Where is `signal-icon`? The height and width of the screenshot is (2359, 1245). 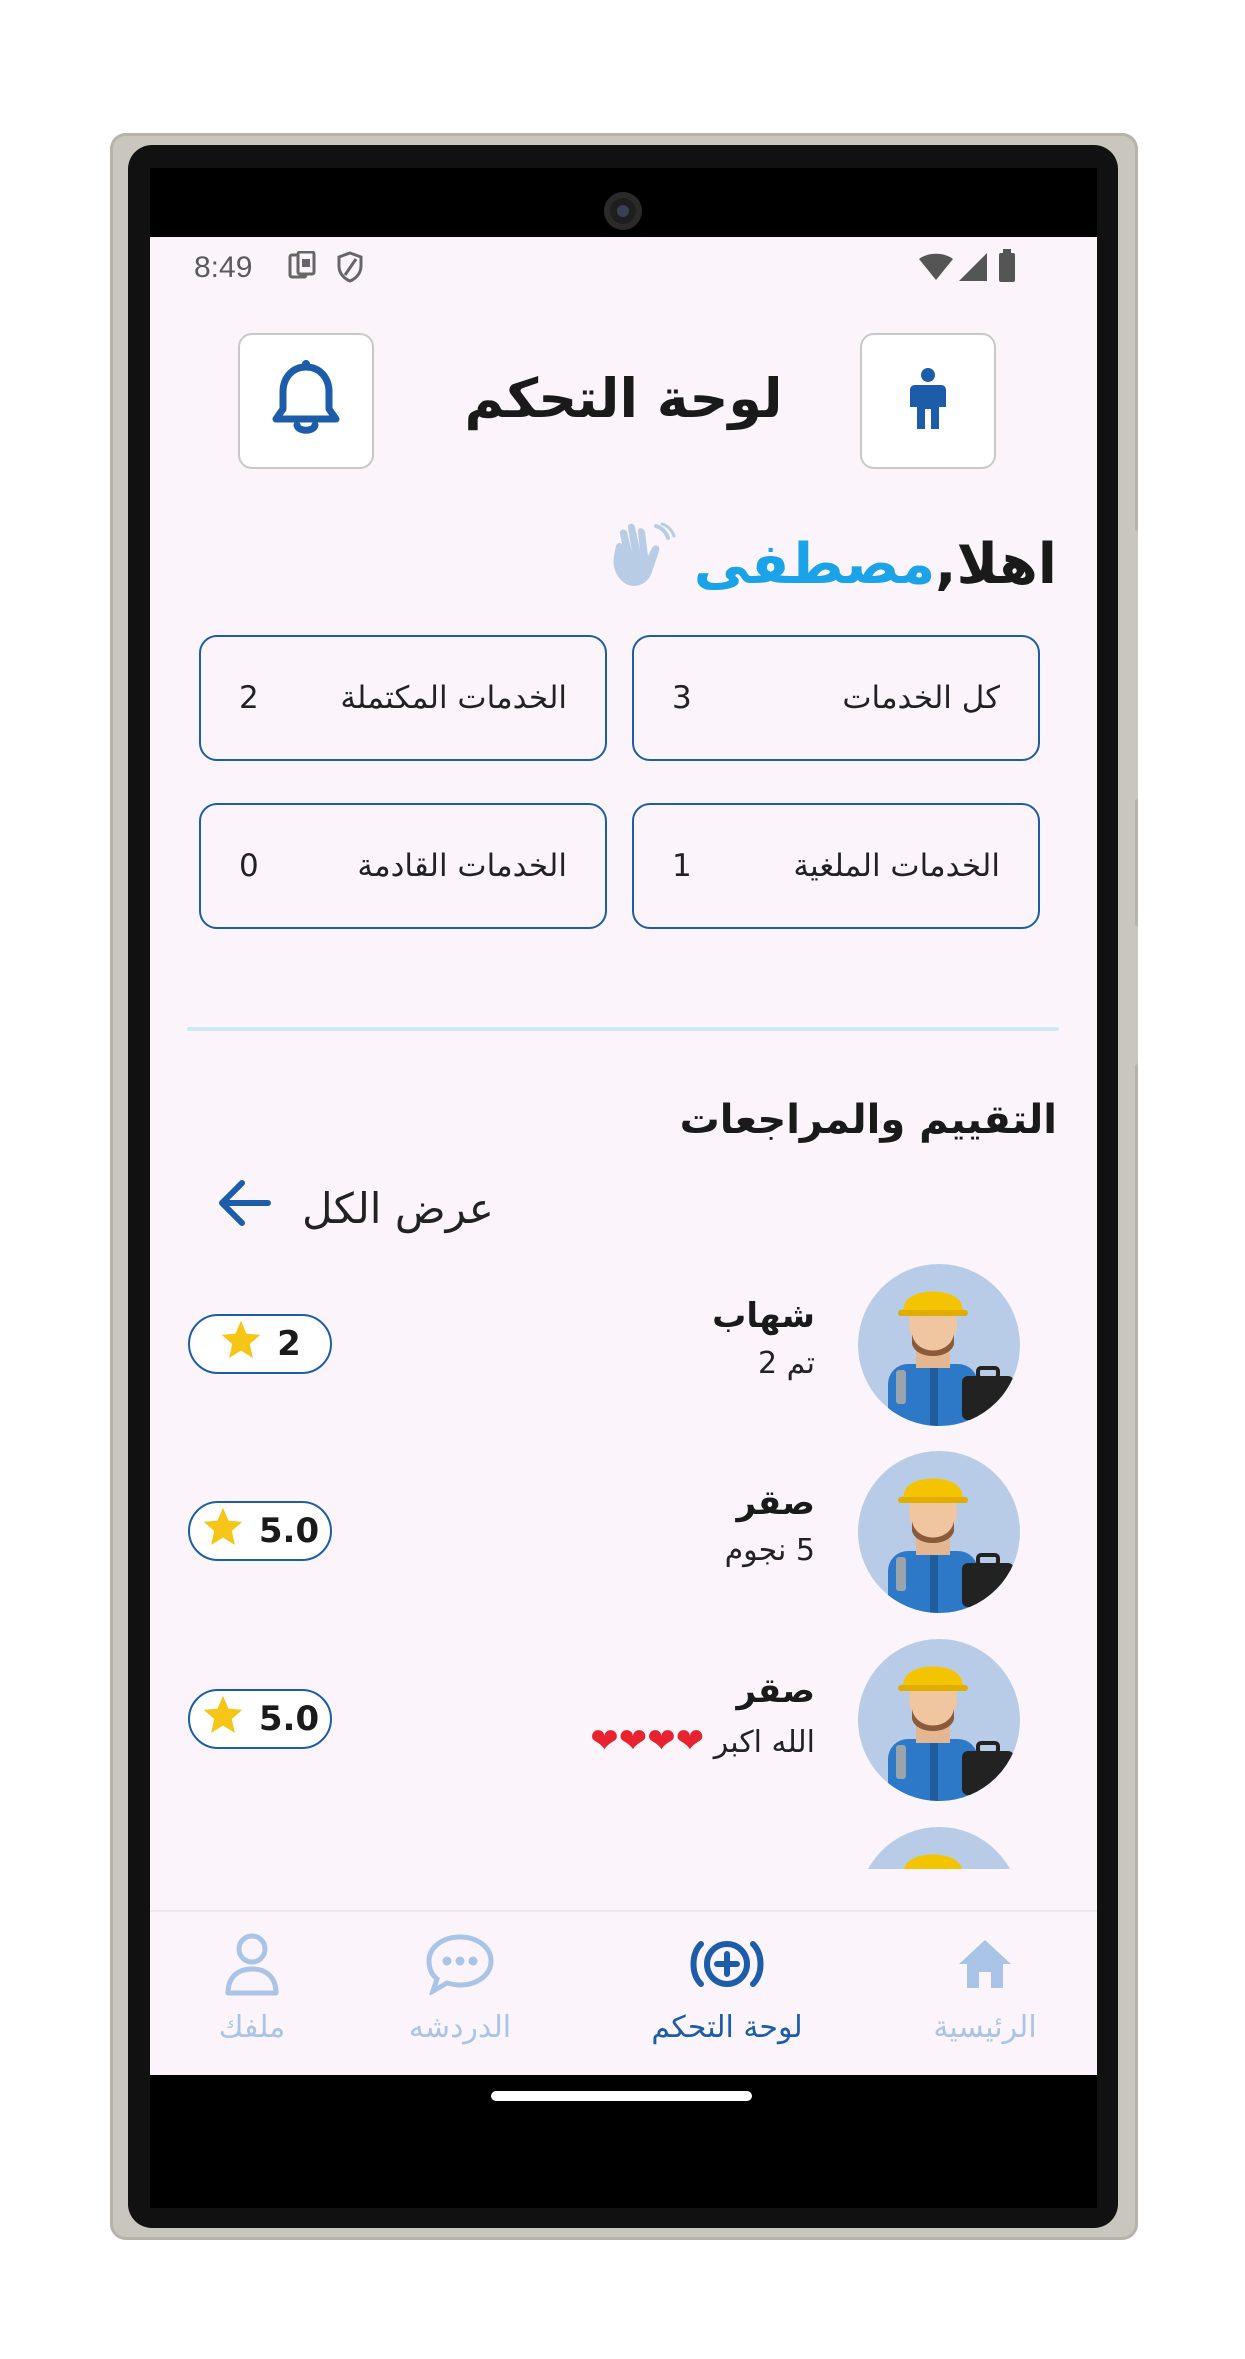 signal-icon is located at coordinates (973, 269).